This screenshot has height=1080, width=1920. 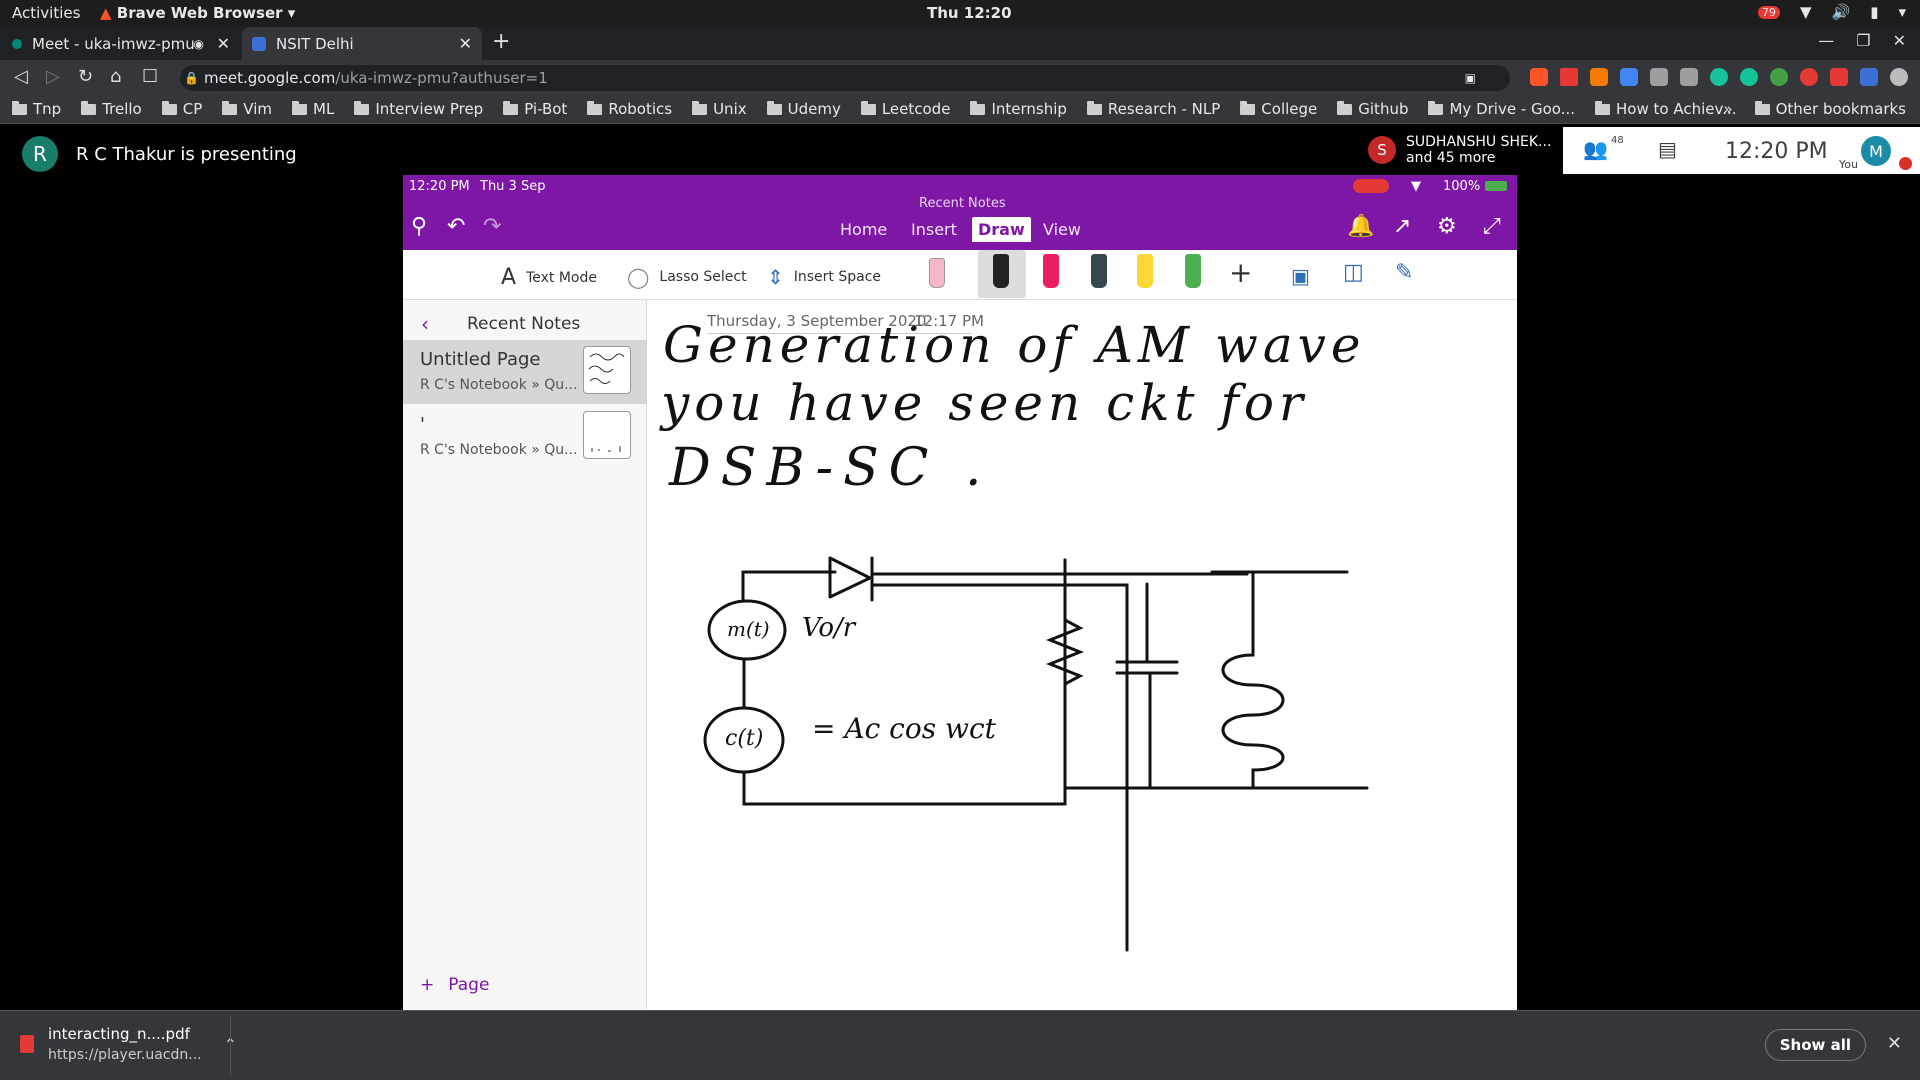 What do you see at coordinates (1470, 78) in the screenshot?
I see `camera-icon: ▣` at bounding box center [1470, 78].